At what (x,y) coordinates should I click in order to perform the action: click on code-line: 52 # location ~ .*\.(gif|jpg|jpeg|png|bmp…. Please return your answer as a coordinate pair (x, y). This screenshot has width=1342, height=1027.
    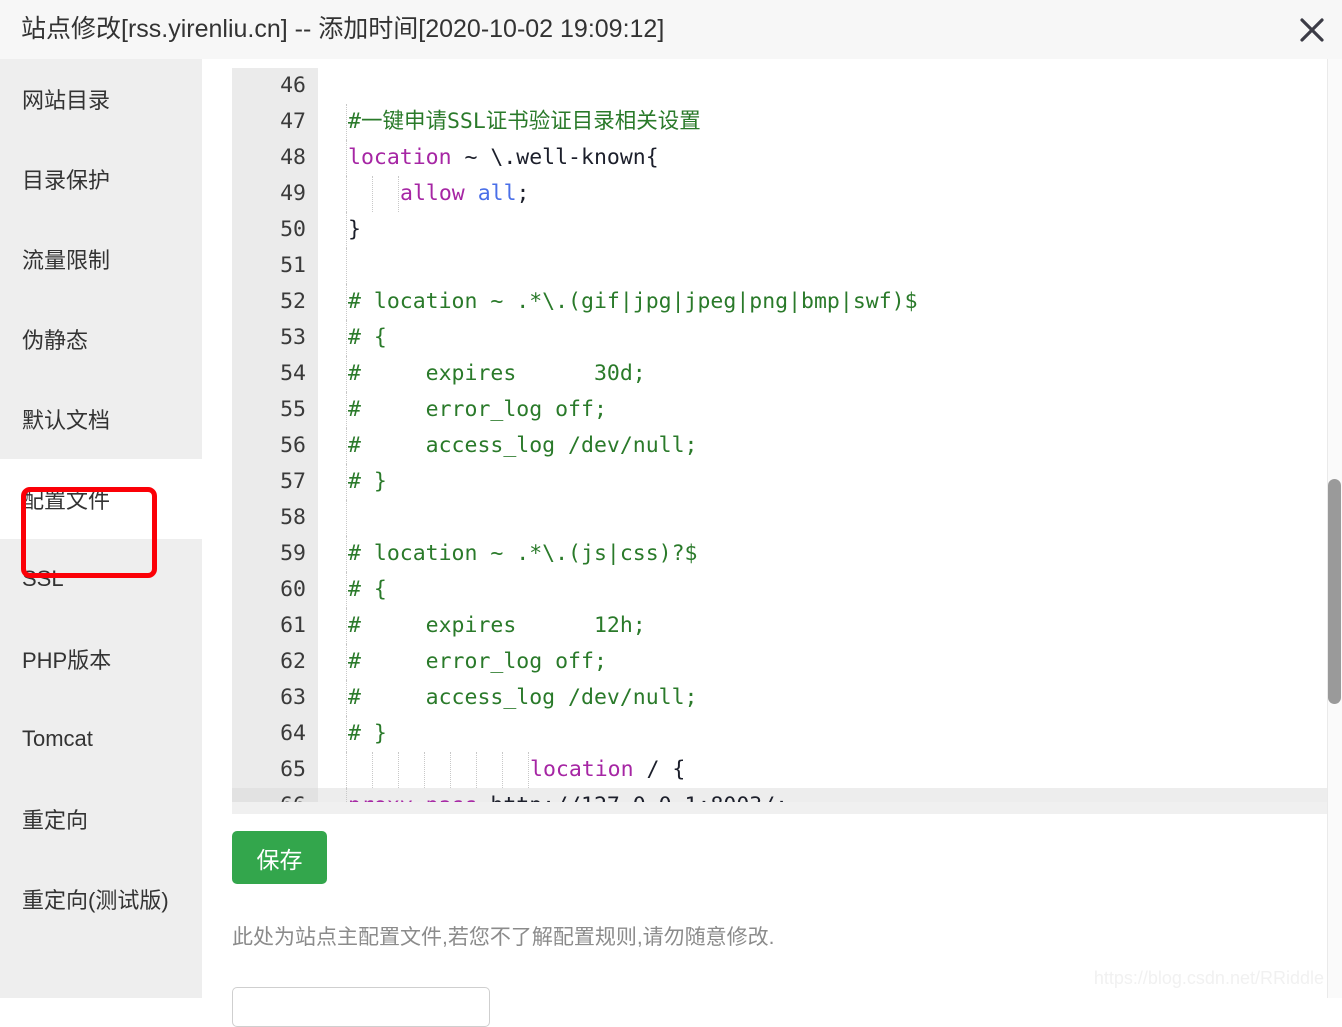
    Looking at the image, I should click on (782, 302).